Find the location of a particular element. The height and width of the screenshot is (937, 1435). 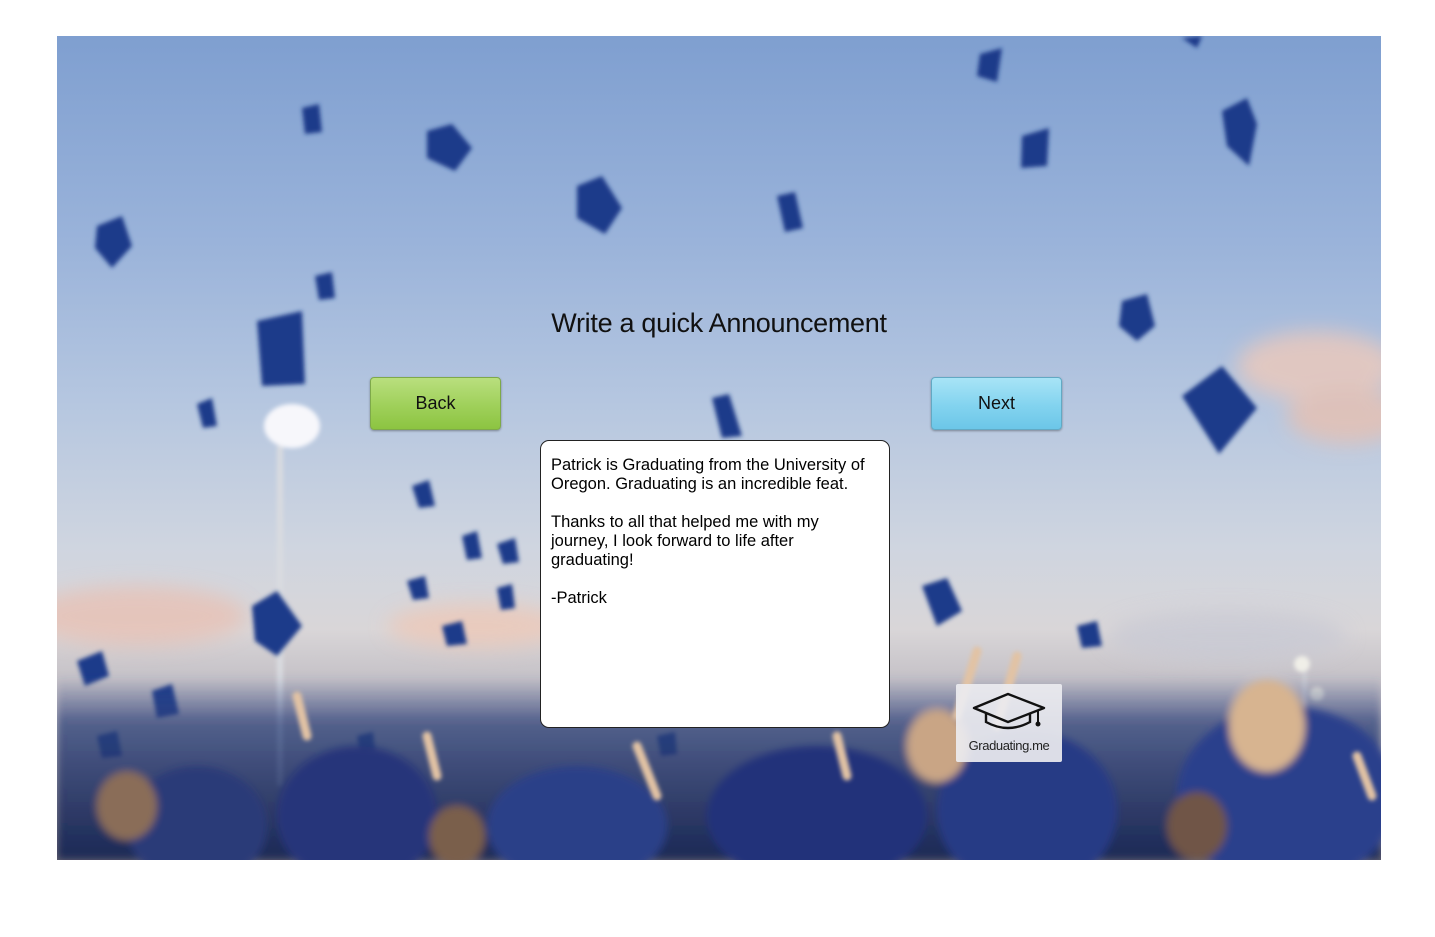

next-button: Next is located at coordinates (996, 403).